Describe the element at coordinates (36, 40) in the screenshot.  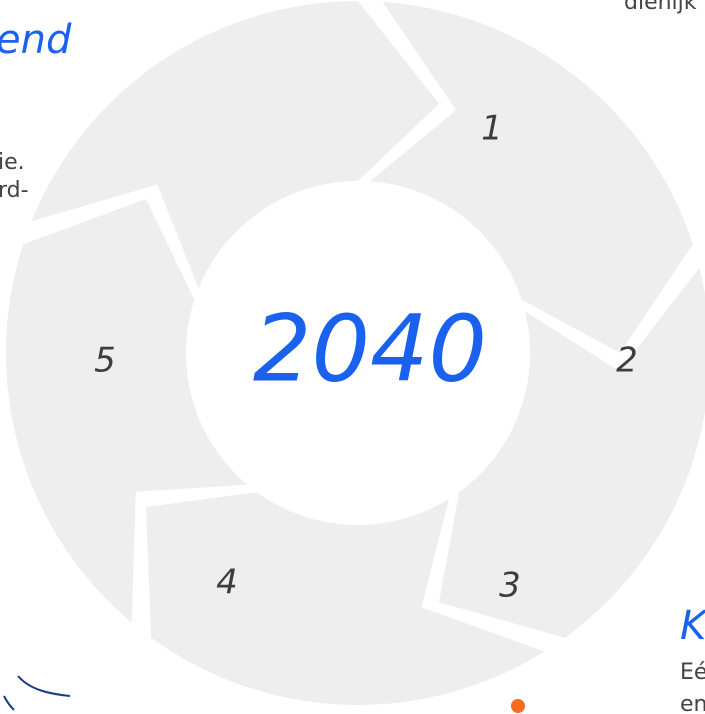
I see `top-left-heading-fragment: end` at that location.